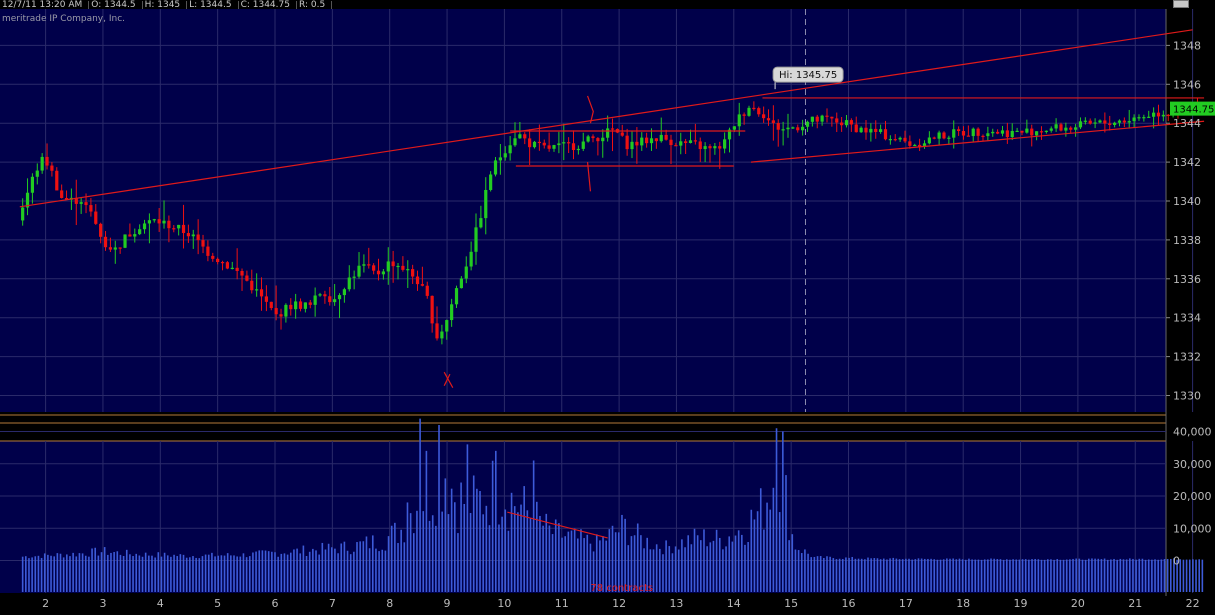 The width and height of the screenshot is (1215, 615). What do you see at coordinates (1181, 4) in the screenshot?
I see `chart-settings-button` at bounding box center [1181, 4].